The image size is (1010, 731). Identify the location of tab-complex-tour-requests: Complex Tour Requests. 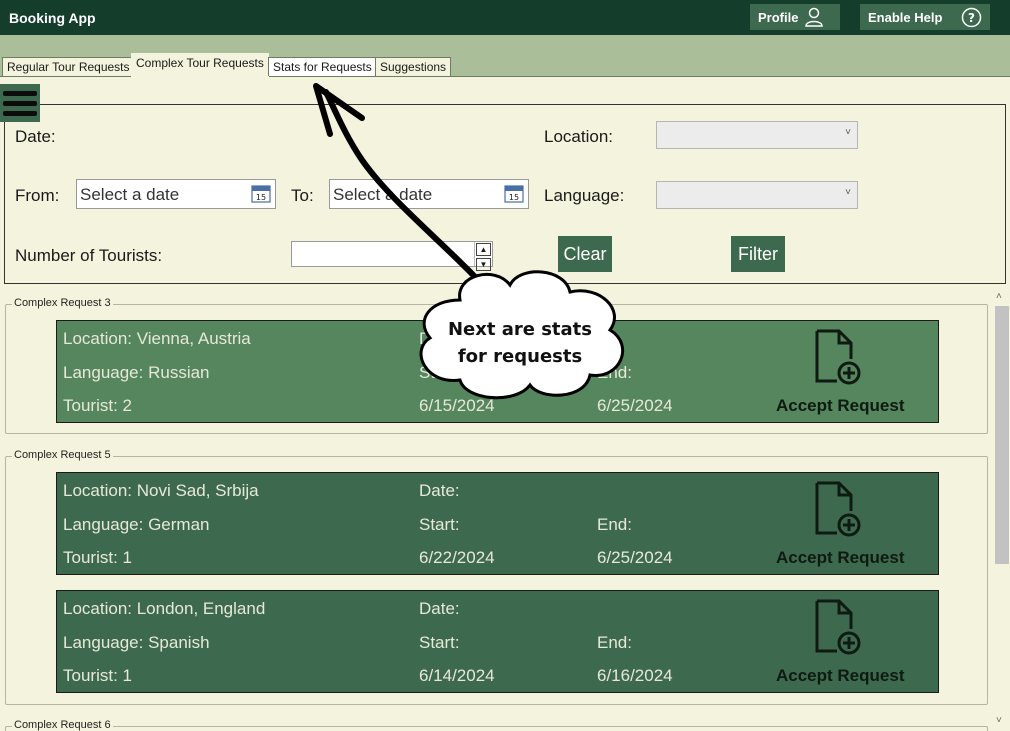
(200, 65).